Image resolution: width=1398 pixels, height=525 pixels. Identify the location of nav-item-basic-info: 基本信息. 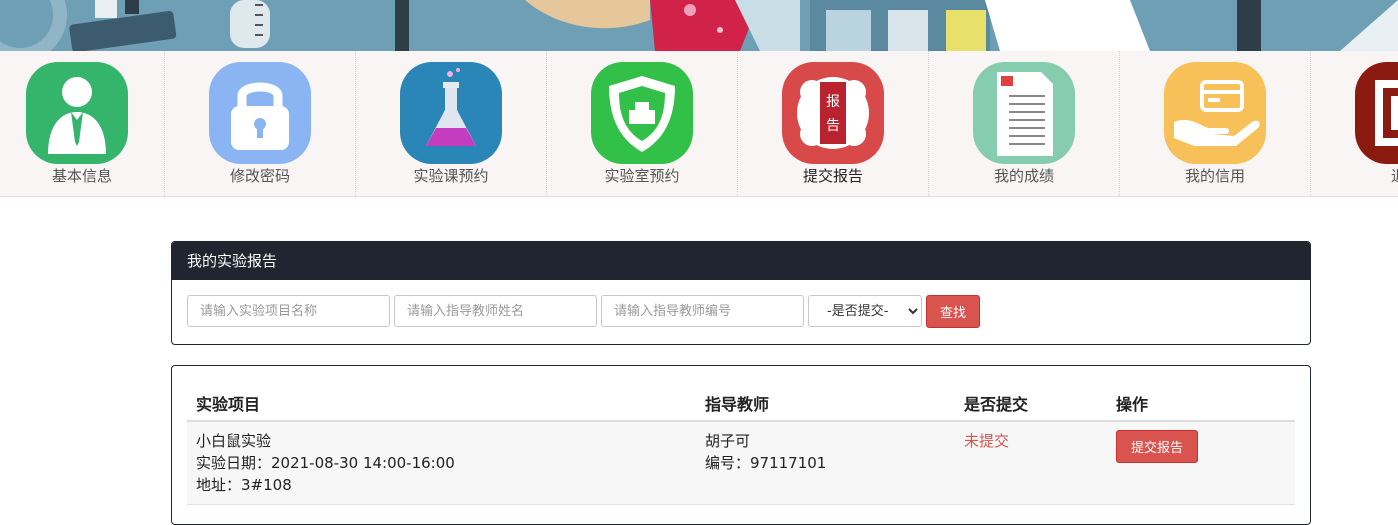
(82, 123).